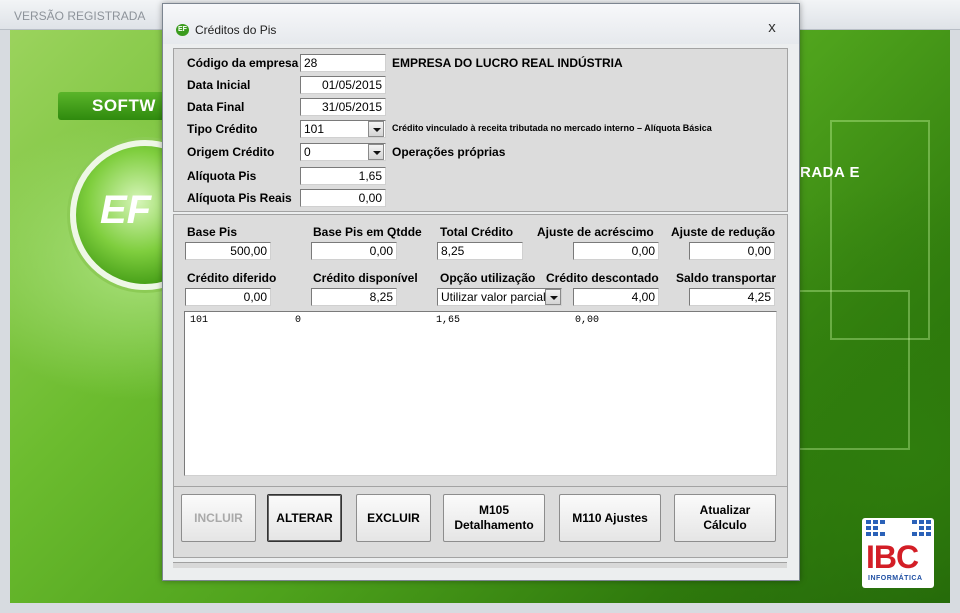  Describe the element at coordinates (228, 297) in the screenshot. I see `credito-diferido-input: 0,00` at that location.